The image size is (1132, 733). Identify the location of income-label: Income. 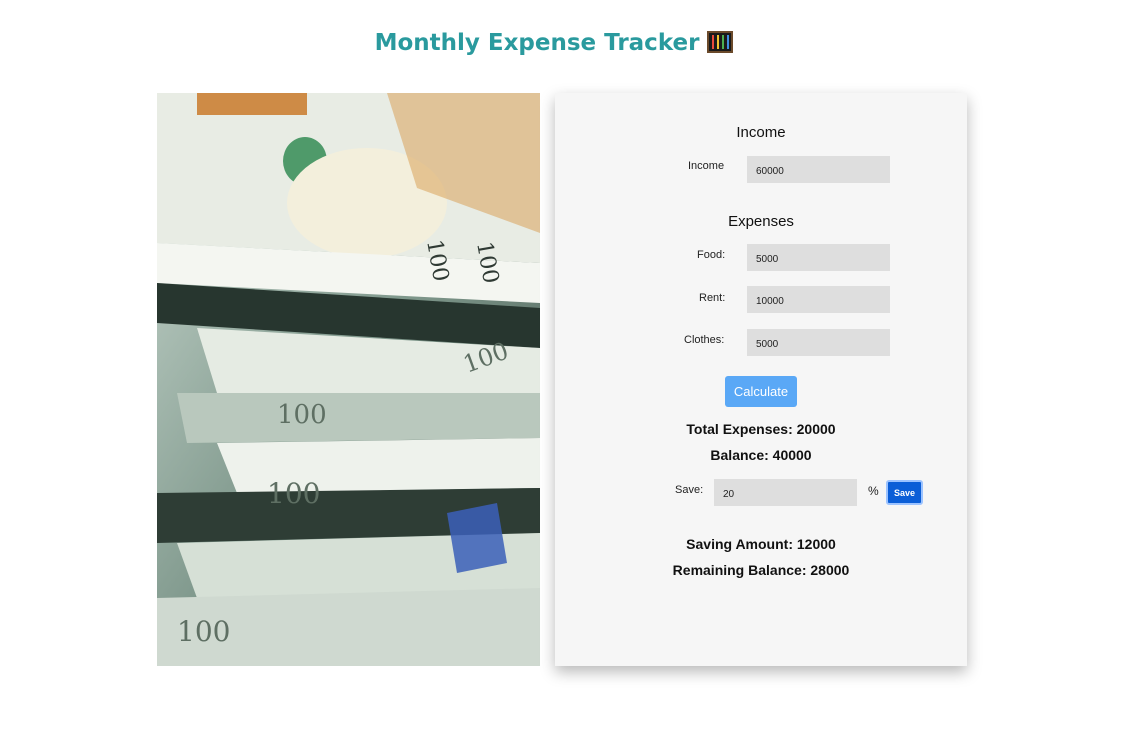
(706, 166).